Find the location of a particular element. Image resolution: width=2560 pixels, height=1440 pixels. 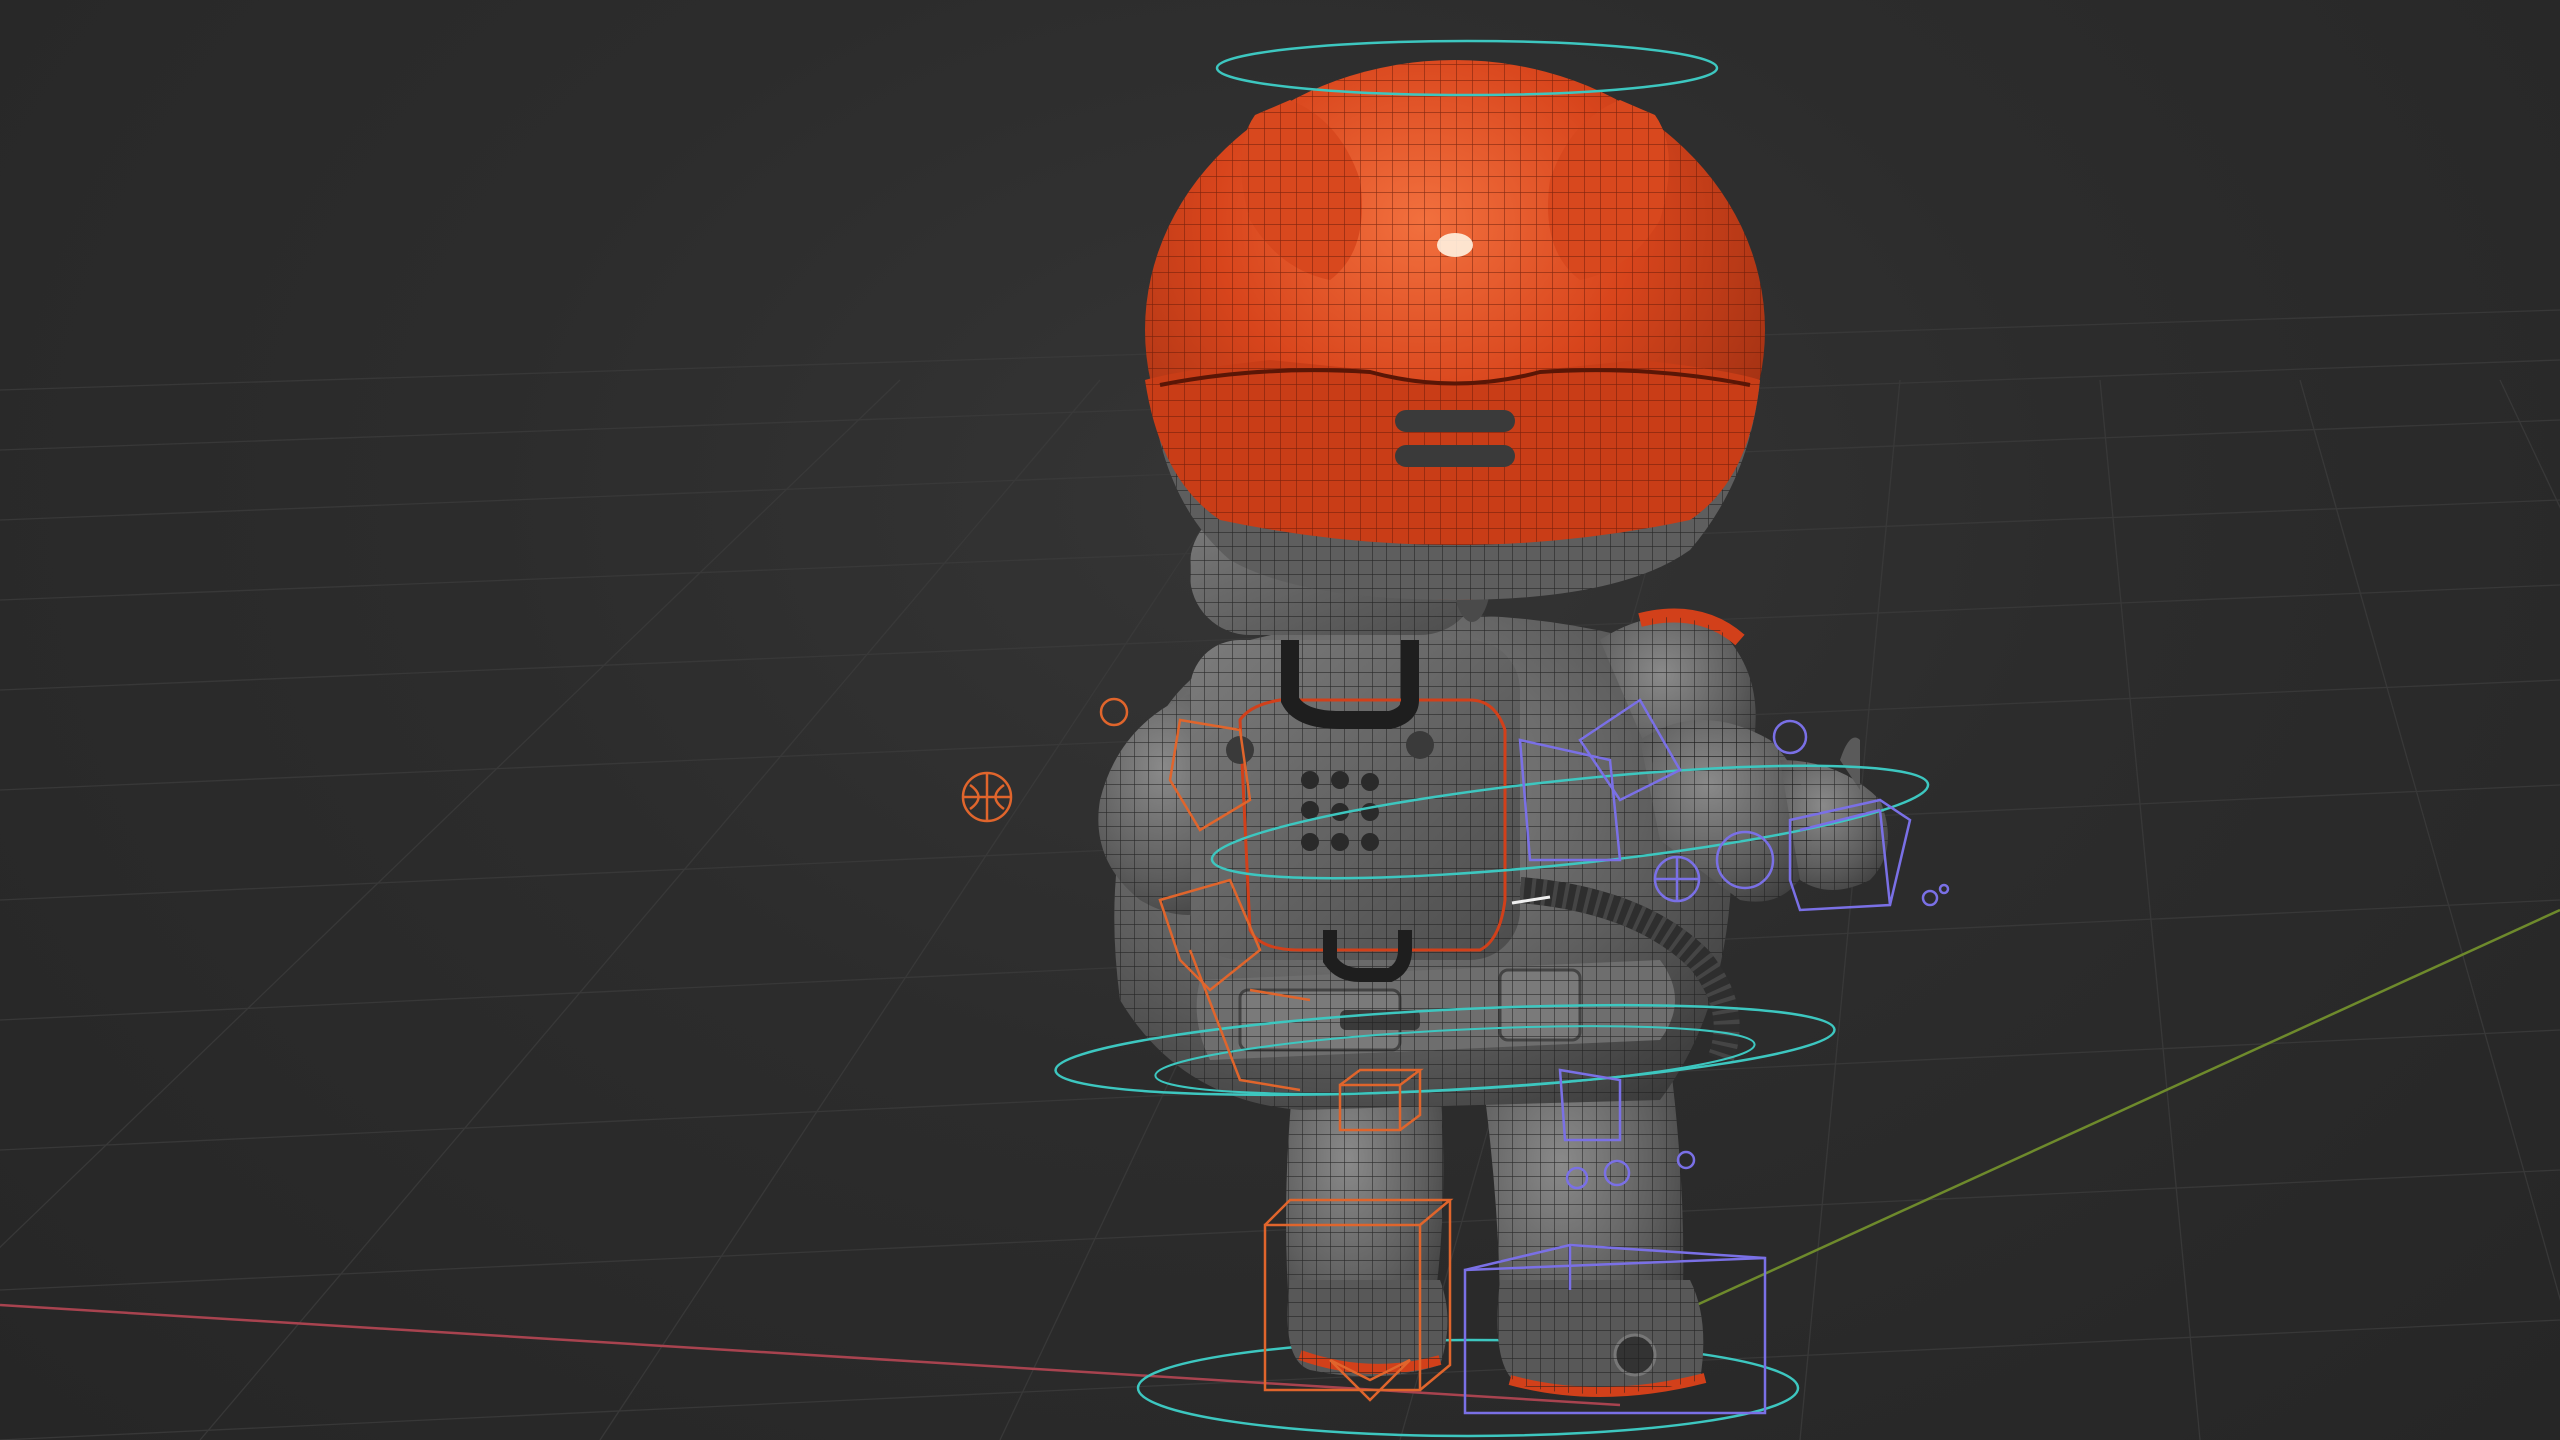

y-axis-line is located at coordinates (2089, 1125).